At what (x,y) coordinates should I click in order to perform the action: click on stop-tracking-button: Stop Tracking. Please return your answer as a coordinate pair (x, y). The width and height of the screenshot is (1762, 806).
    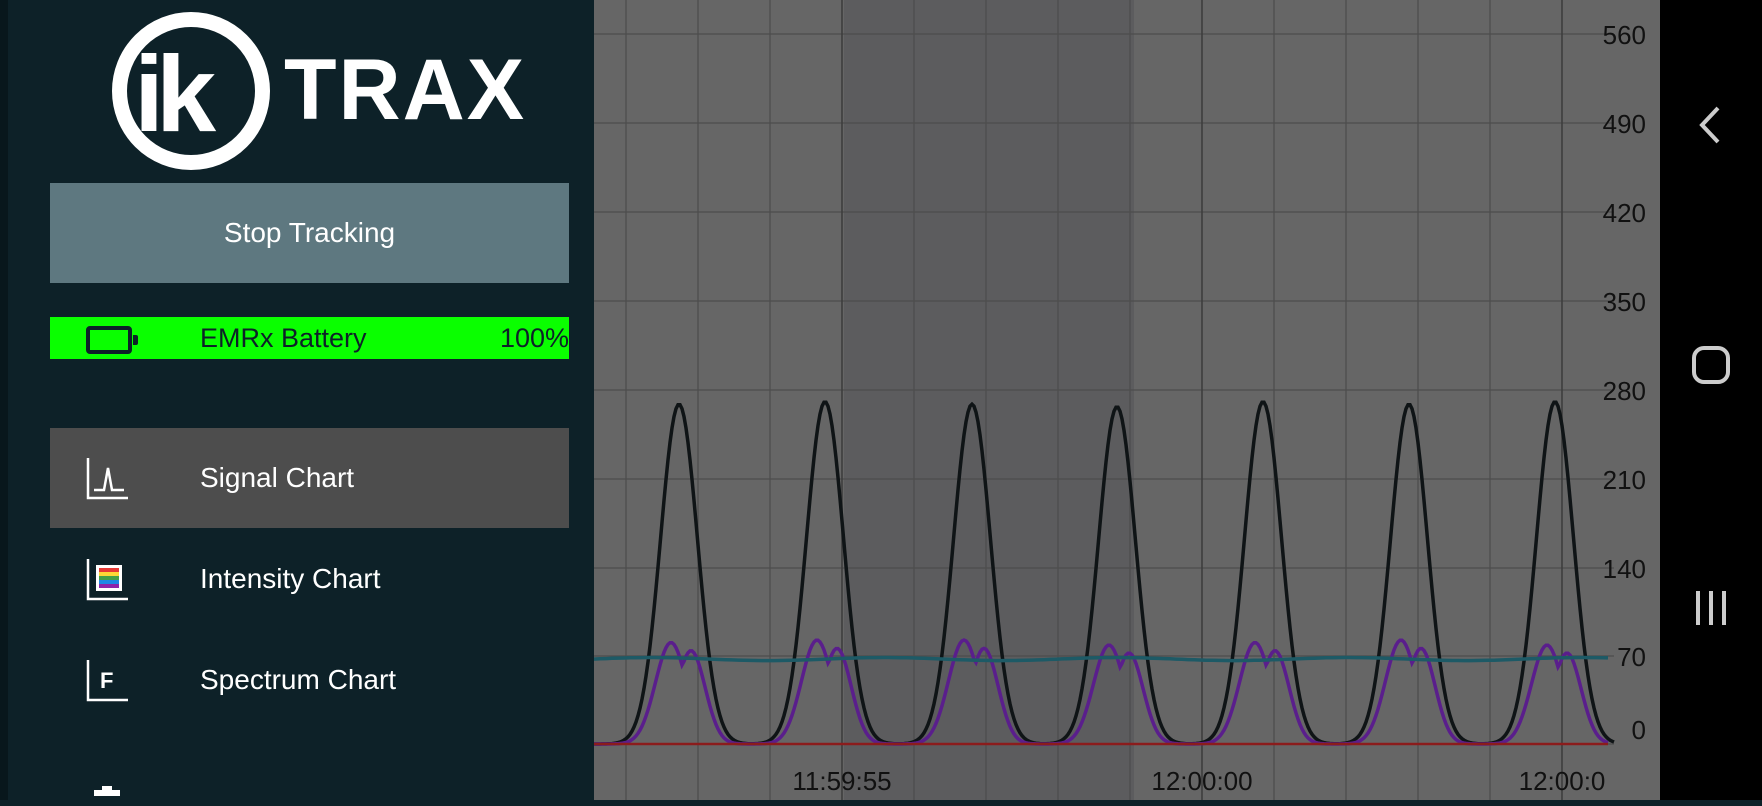
    Looking at the image, I should click on (309, 233).